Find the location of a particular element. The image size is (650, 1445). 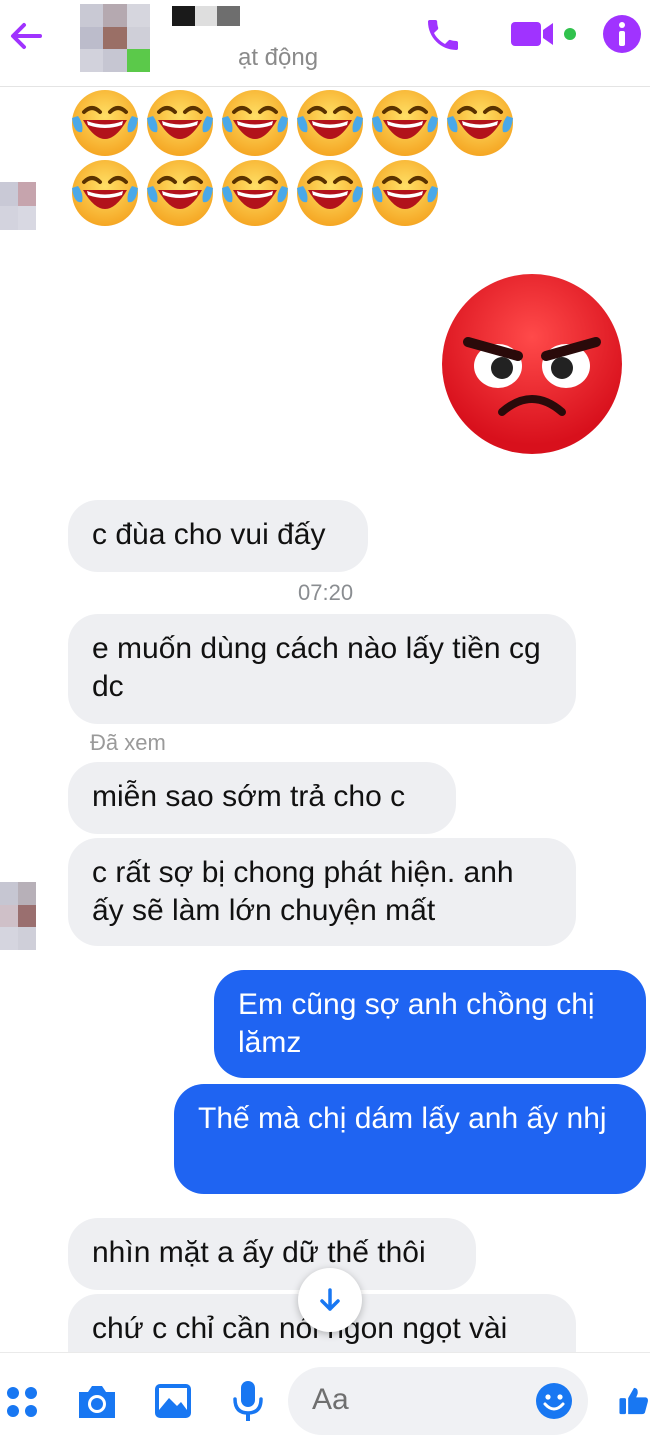

online-dot is located at coordinates (570, 34).